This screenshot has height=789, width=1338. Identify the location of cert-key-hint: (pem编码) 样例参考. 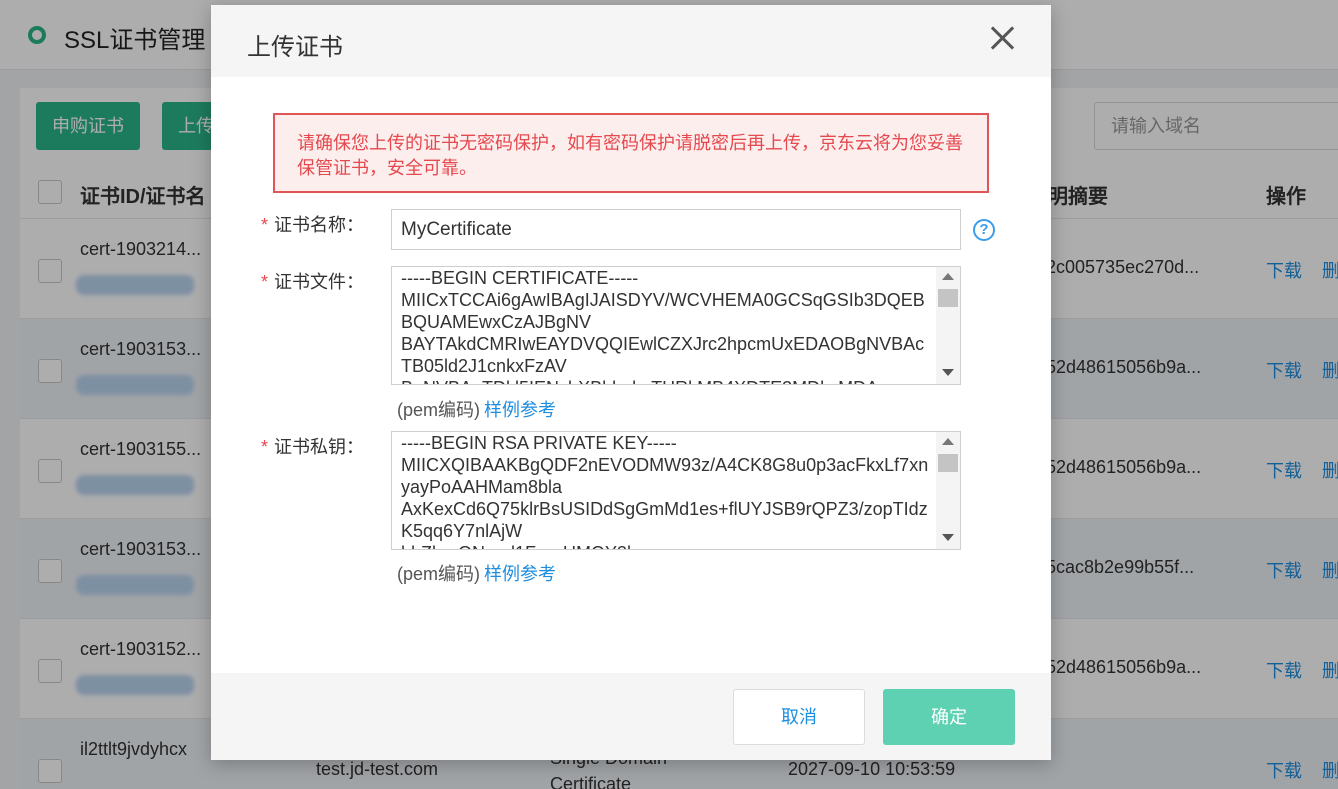
(476, 573).